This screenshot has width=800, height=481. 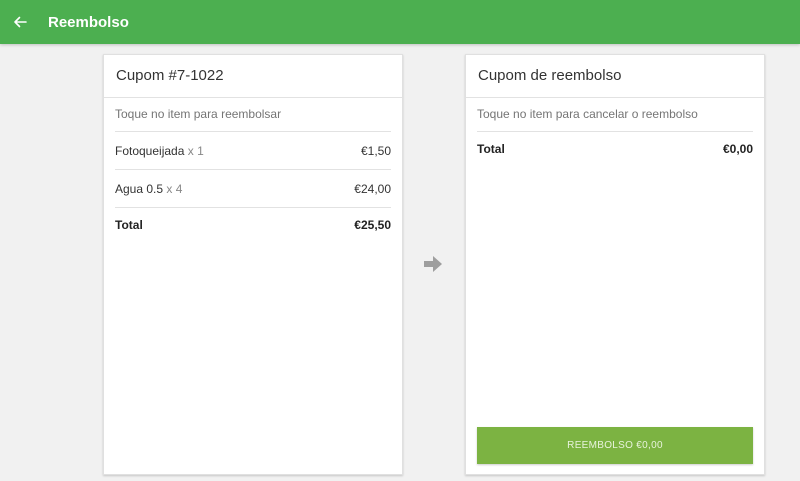 I want to click on item-price: €1,50, so click(x=375, y=150).